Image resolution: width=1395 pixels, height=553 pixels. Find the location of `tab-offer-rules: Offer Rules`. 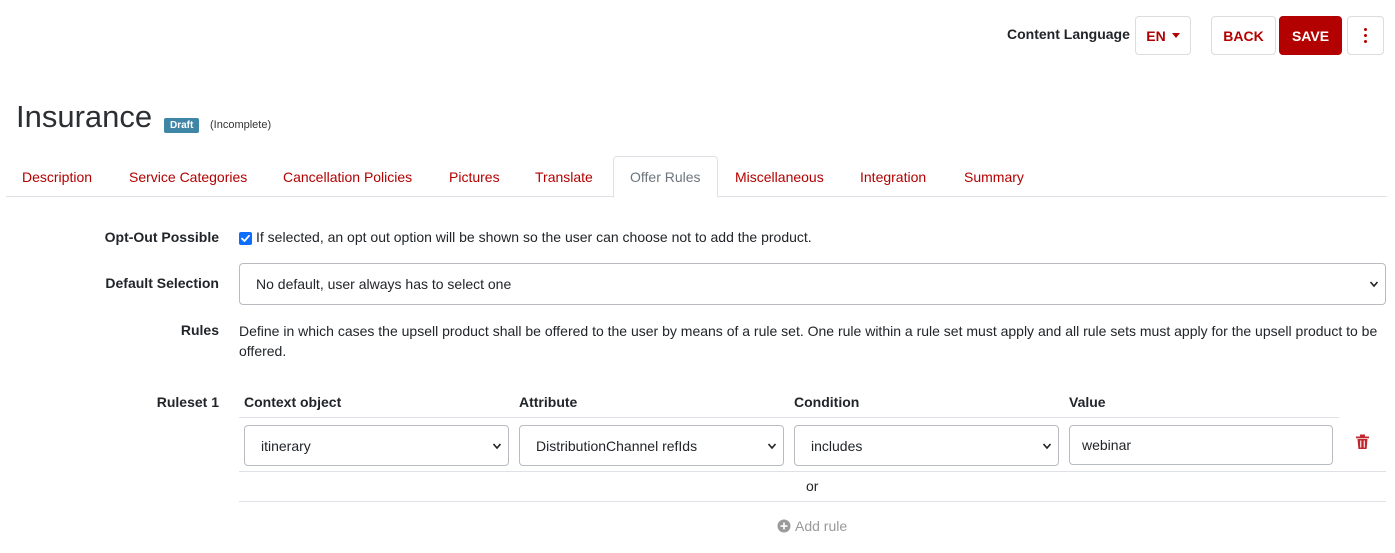

tab-offer-rules: Offer Rules is located at coordinates (665, 177).